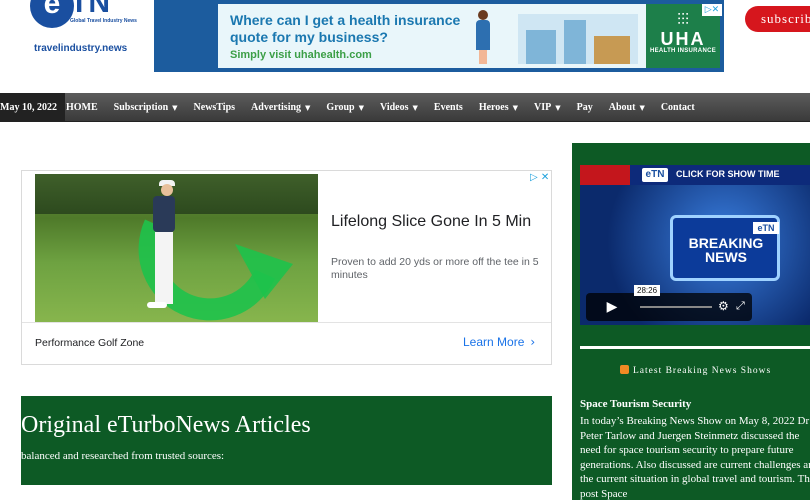 The height and width of the screenshot is (500, 810). I want to click on banner-cta: Simply visit uhahealth.com, so click(301, 55).